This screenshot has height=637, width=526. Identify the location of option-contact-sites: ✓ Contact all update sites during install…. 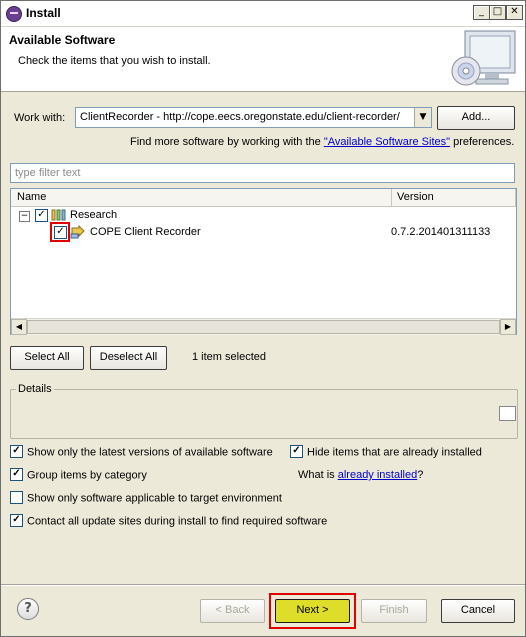
(169, 521).